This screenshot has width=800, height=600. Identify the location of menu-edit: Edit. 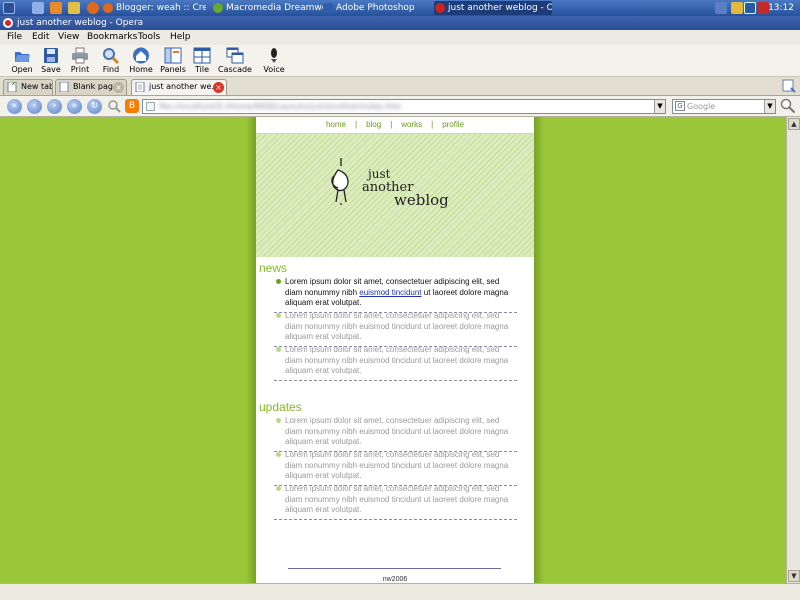
(40, 37).